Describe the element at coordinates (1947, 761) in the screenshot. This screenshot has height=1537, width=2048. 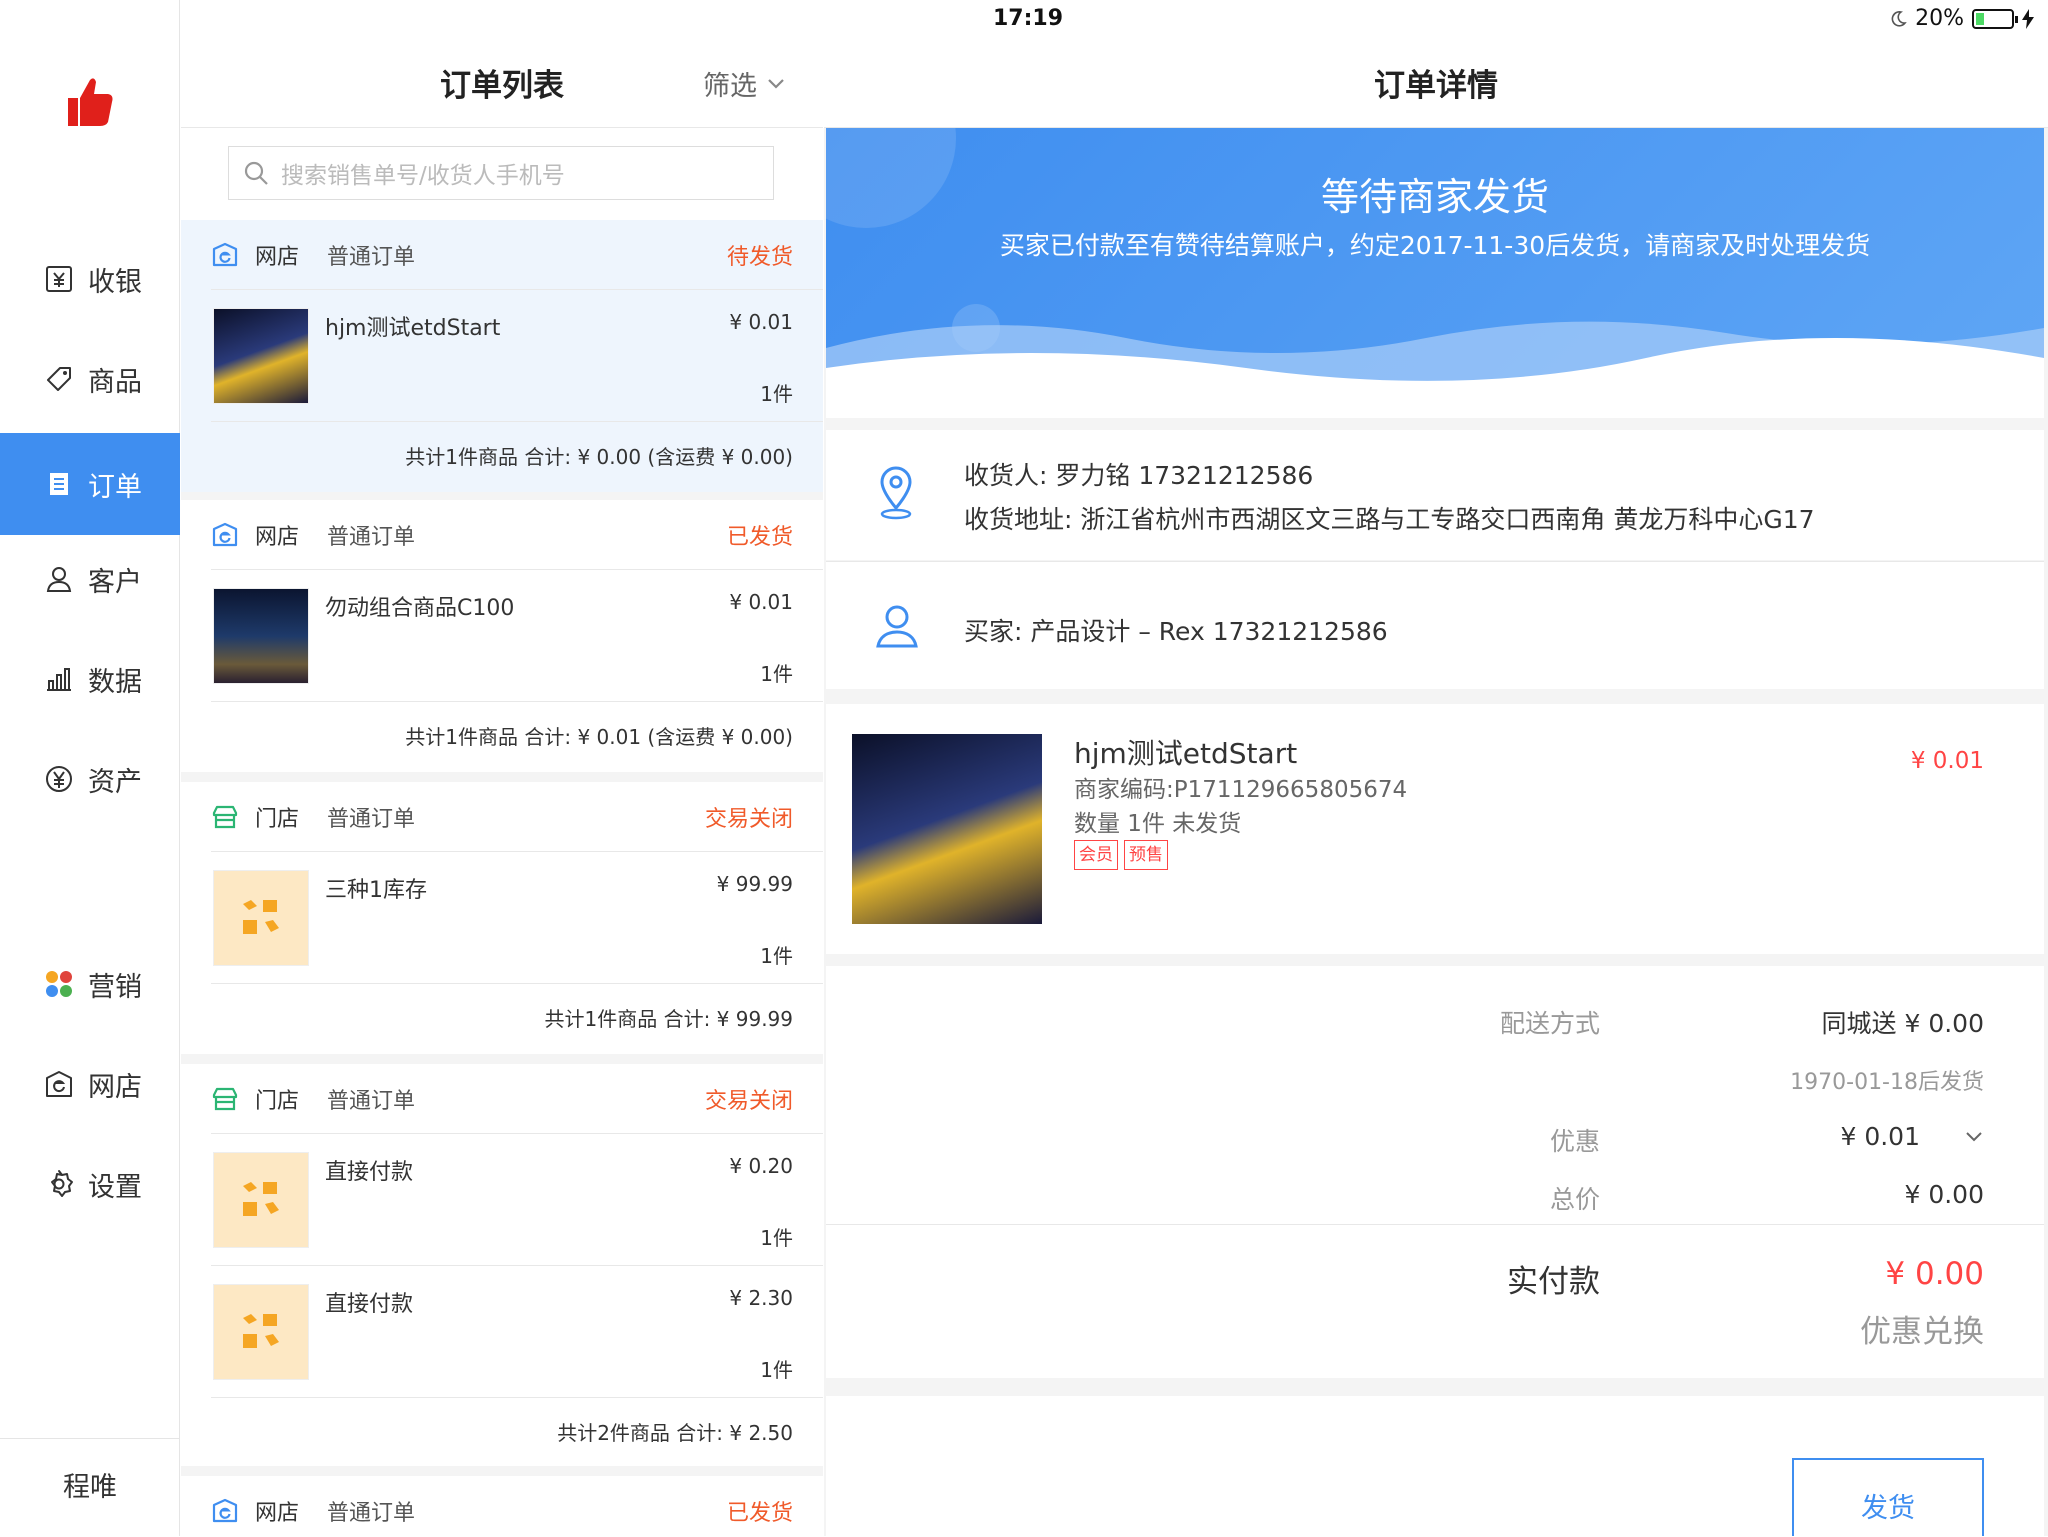
I see `goods-price: ¥ 0.01` at that location.